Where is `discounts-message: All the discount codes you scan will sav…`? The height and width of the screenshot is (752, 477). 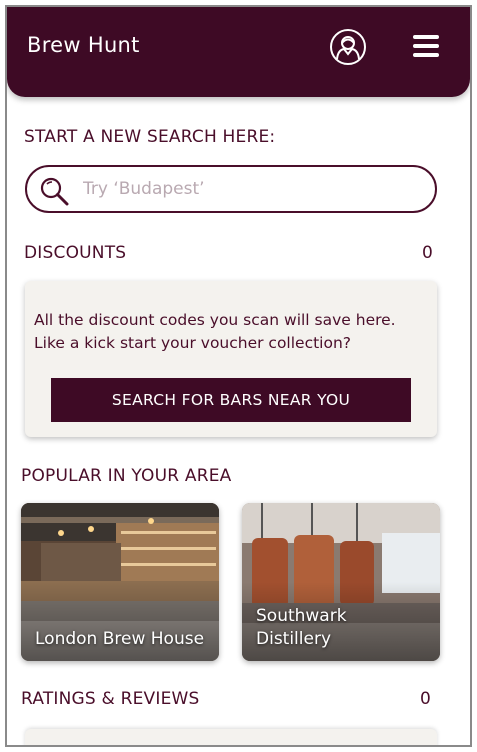
discounts-message: All the discount codes you scan will sav… is located at coordinates (215, 331).